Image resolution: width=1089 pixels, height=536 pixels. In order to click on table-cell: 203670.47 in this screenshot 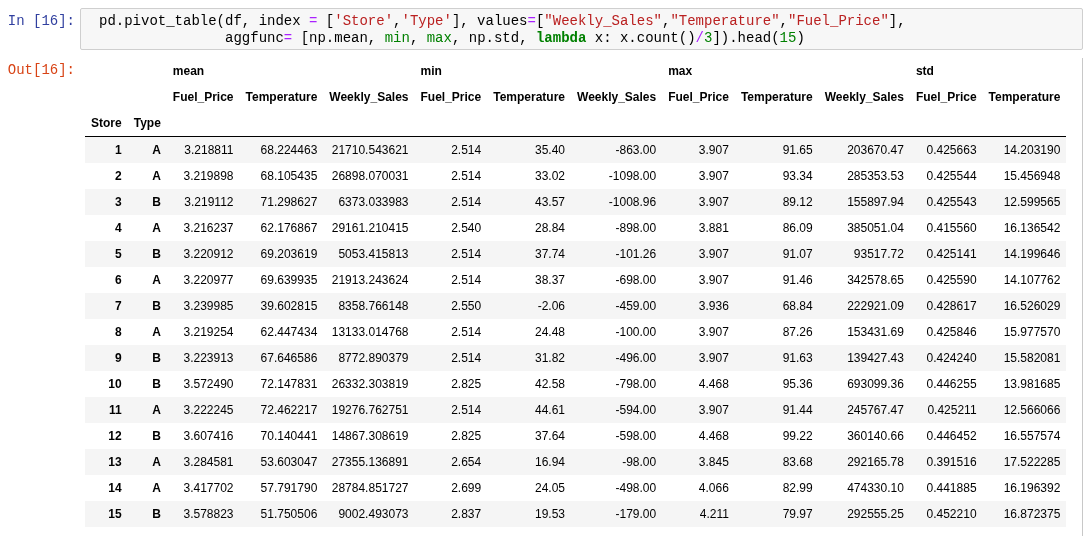, I will do `click(864, 149)`.